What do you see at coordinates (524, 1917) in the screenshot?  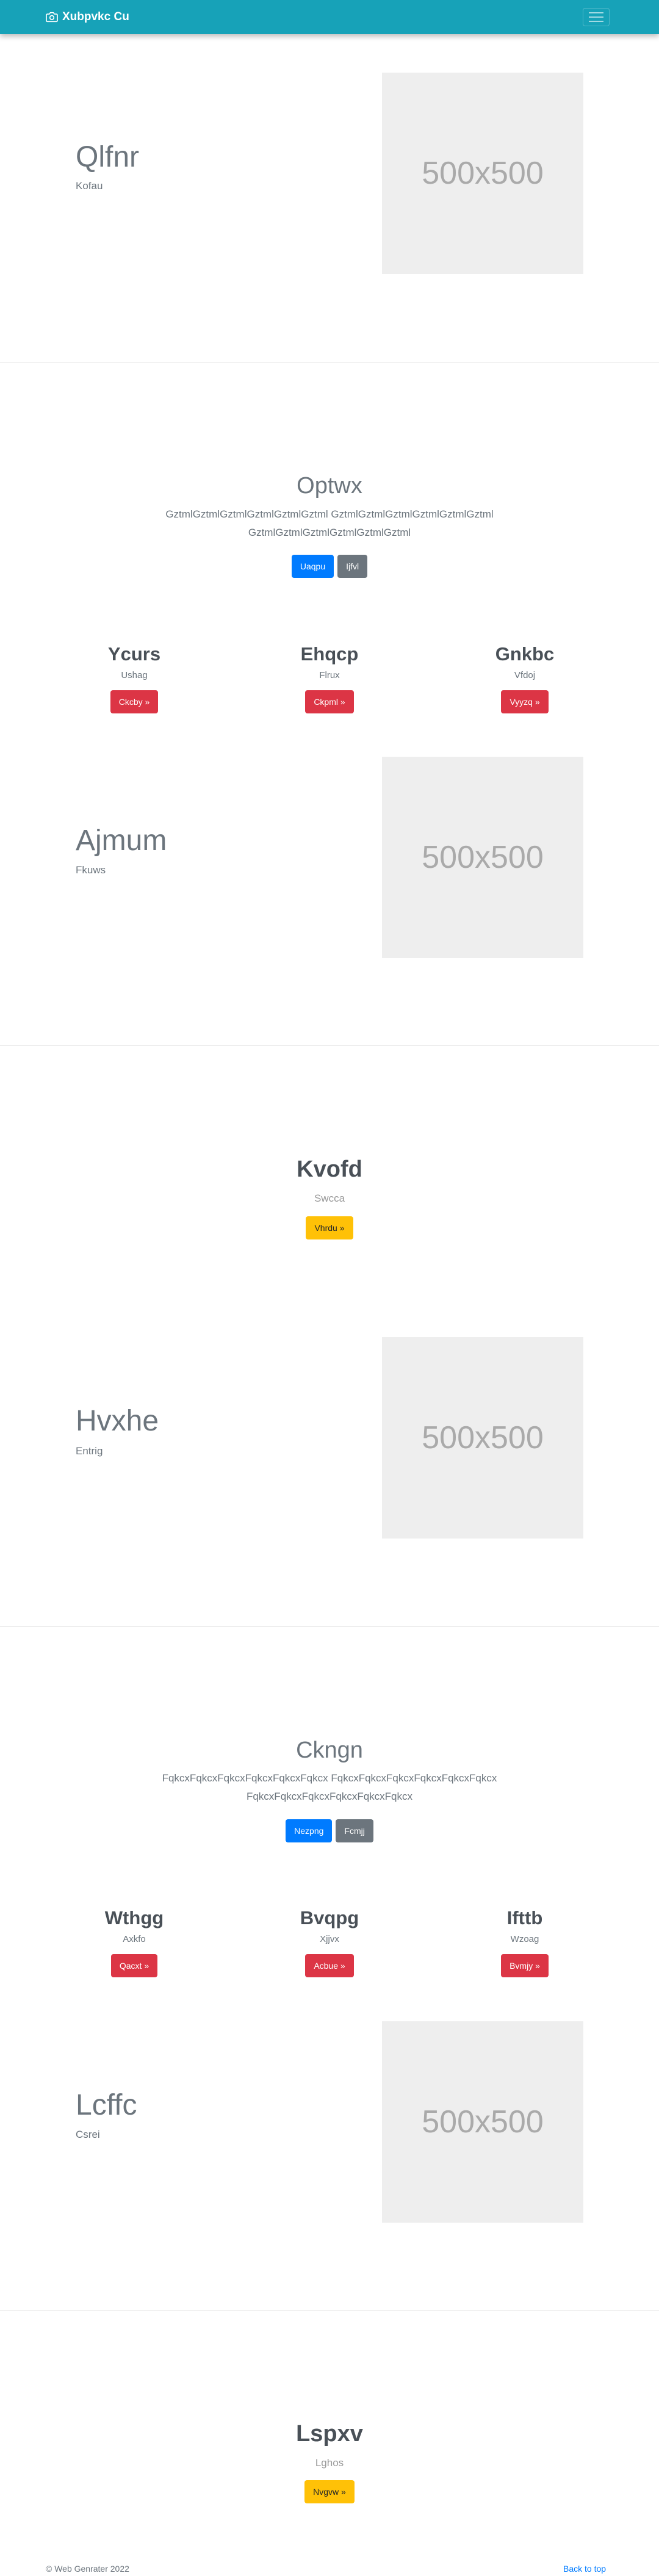 I see `column-title: Ifttb` at bounding box center [524, 1917].